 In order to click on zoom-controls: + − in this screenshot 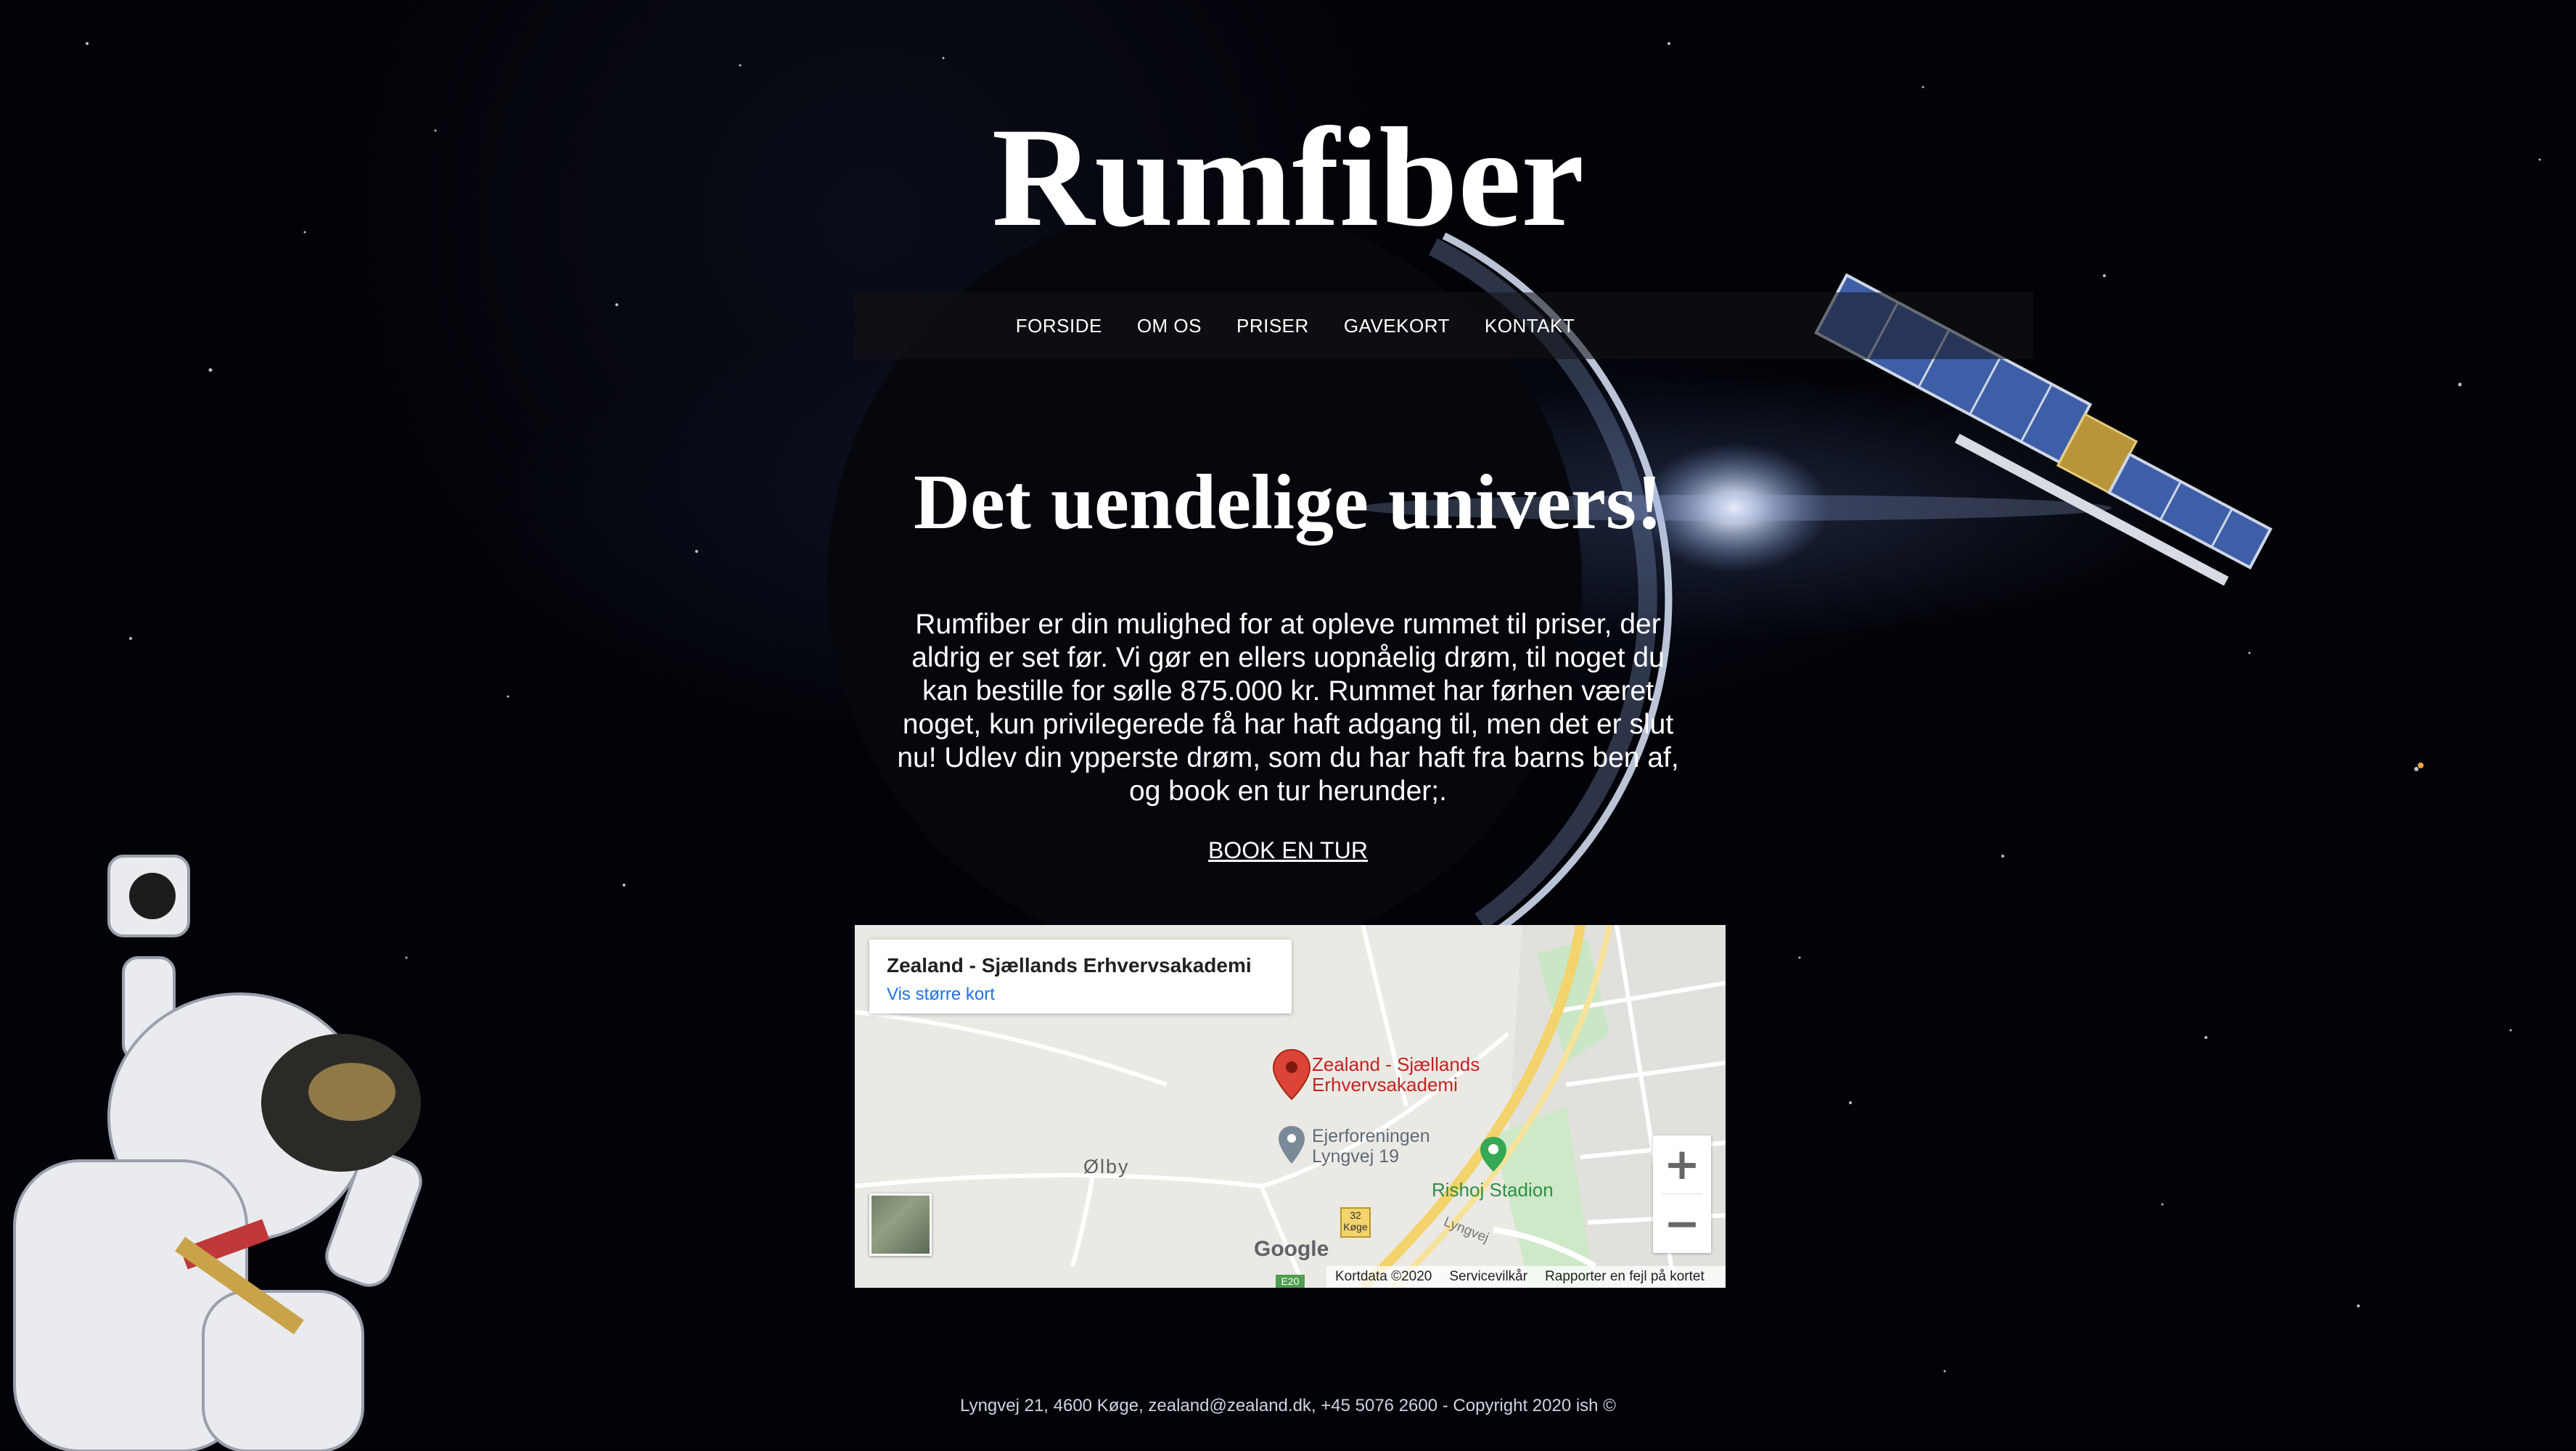, I will do `click(1682, 1194)`.